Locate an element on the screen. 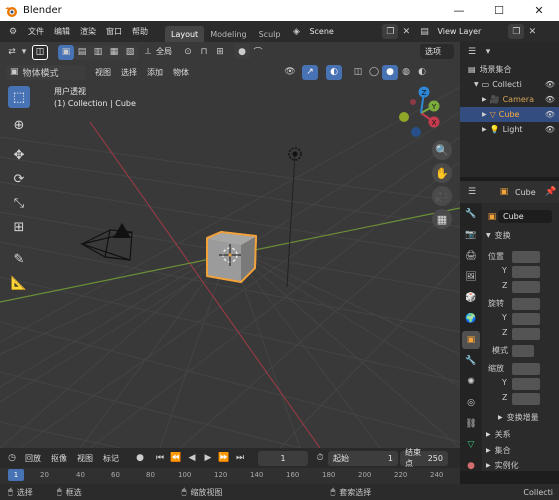 The height and width of the screenshot is (500, 559). render-tab-icon: 📷 is located at coordinates (471, 235).